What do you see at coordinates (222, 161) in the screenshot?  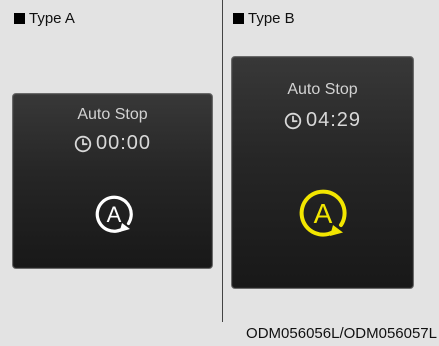 I see `panel-divider` at bounding box center [222, 161].